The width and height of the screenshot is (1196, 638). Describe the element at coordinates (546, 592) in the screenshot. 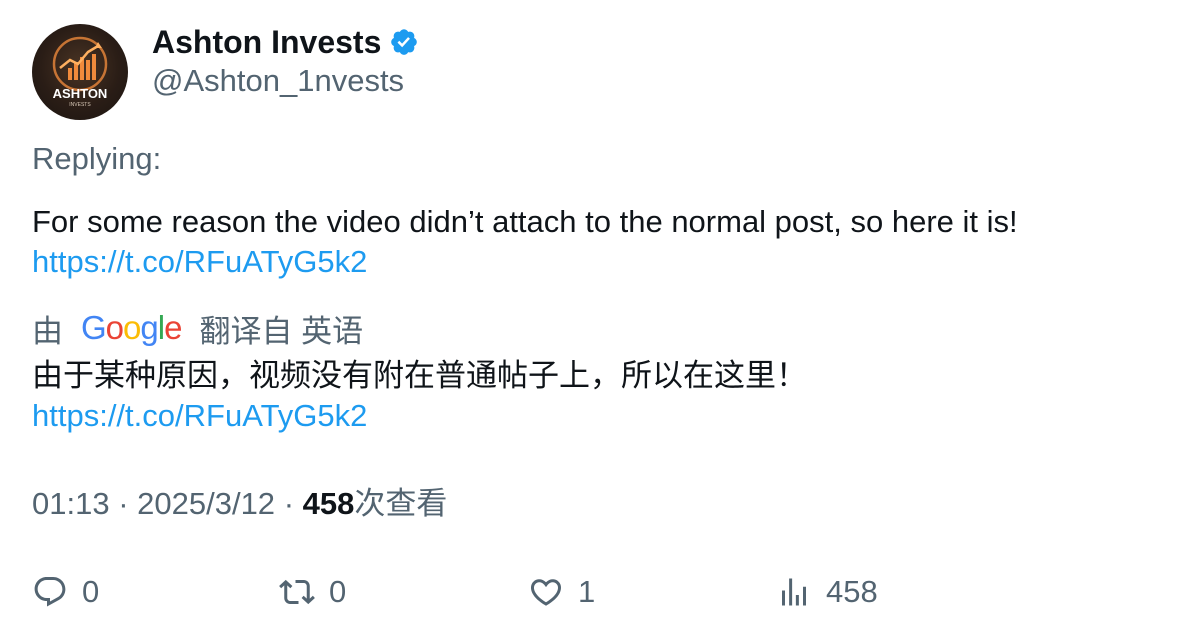

I see `heart-icon` at that location.